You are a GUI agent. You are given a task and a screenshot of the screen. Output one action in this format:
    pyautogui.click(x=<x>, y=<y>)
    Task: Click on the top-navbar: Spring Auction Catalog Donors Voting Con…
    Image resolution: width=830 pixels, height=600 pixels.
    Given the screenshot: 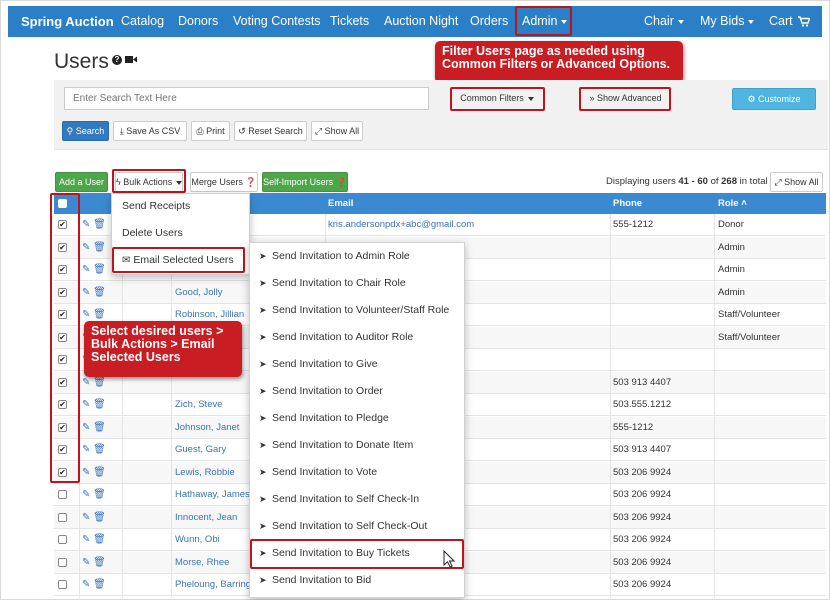 What is the action you would take?
    pyautogui.click(x=415, y=21)
    